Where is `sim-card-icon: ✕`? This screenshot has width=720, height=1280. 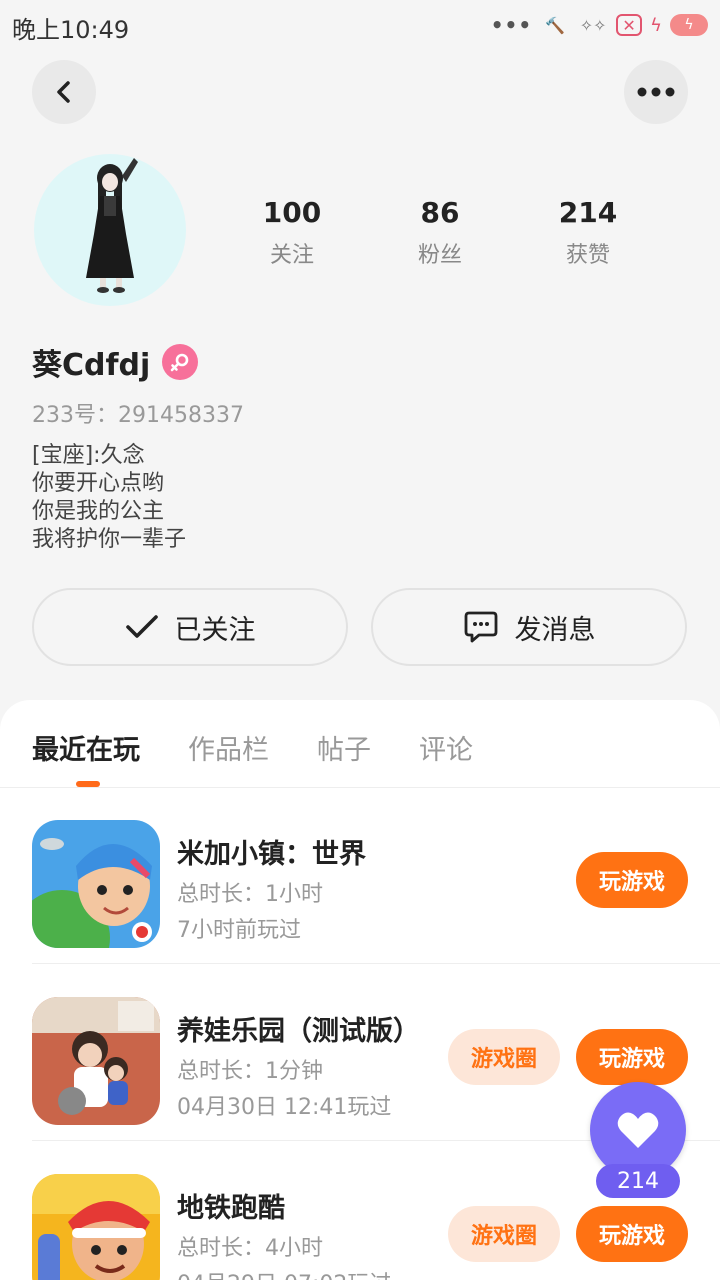 sim-card-icon: ✕ is located at coordinates (629, 25).